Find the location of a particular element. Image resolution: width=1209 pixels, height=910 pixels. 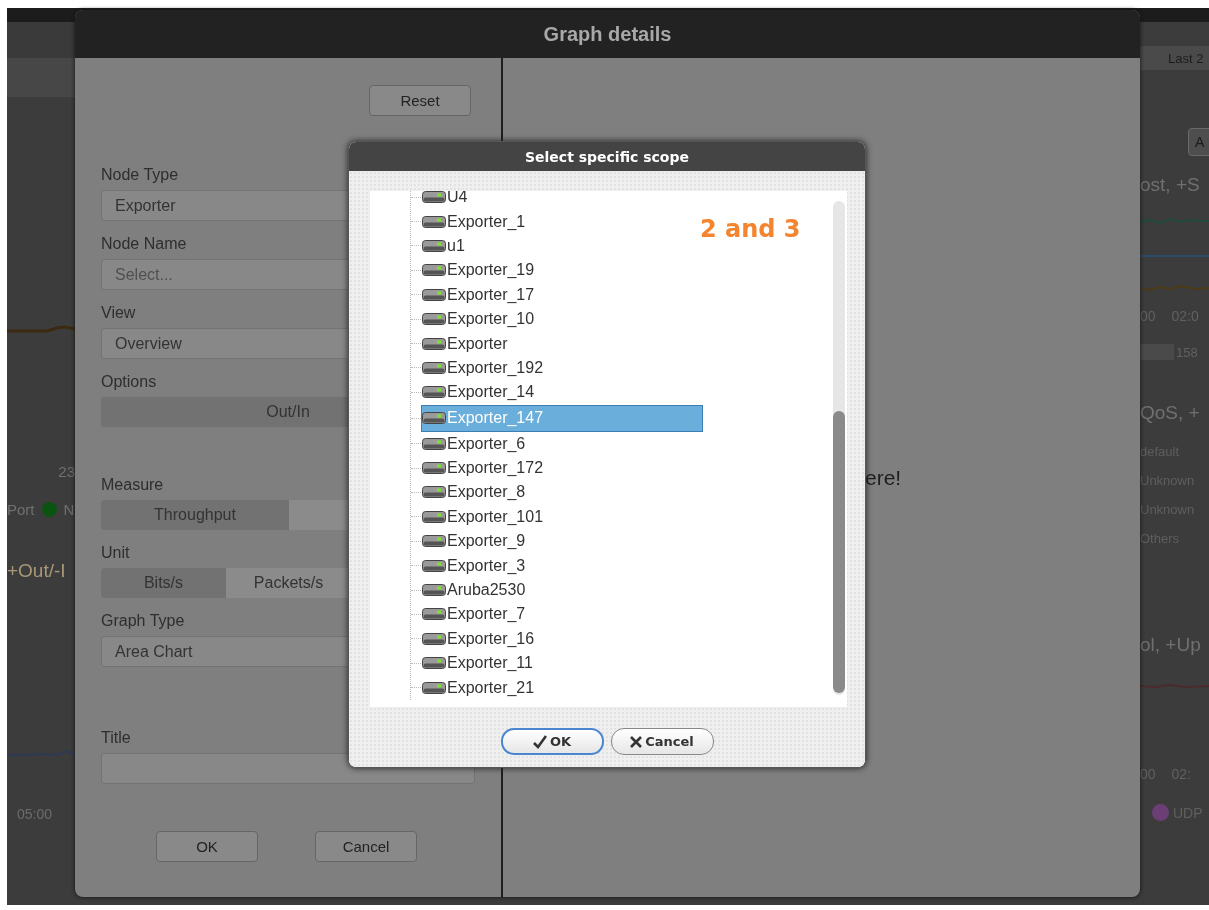

chart-title: +Out/-I is located at coordinates (37, 571).